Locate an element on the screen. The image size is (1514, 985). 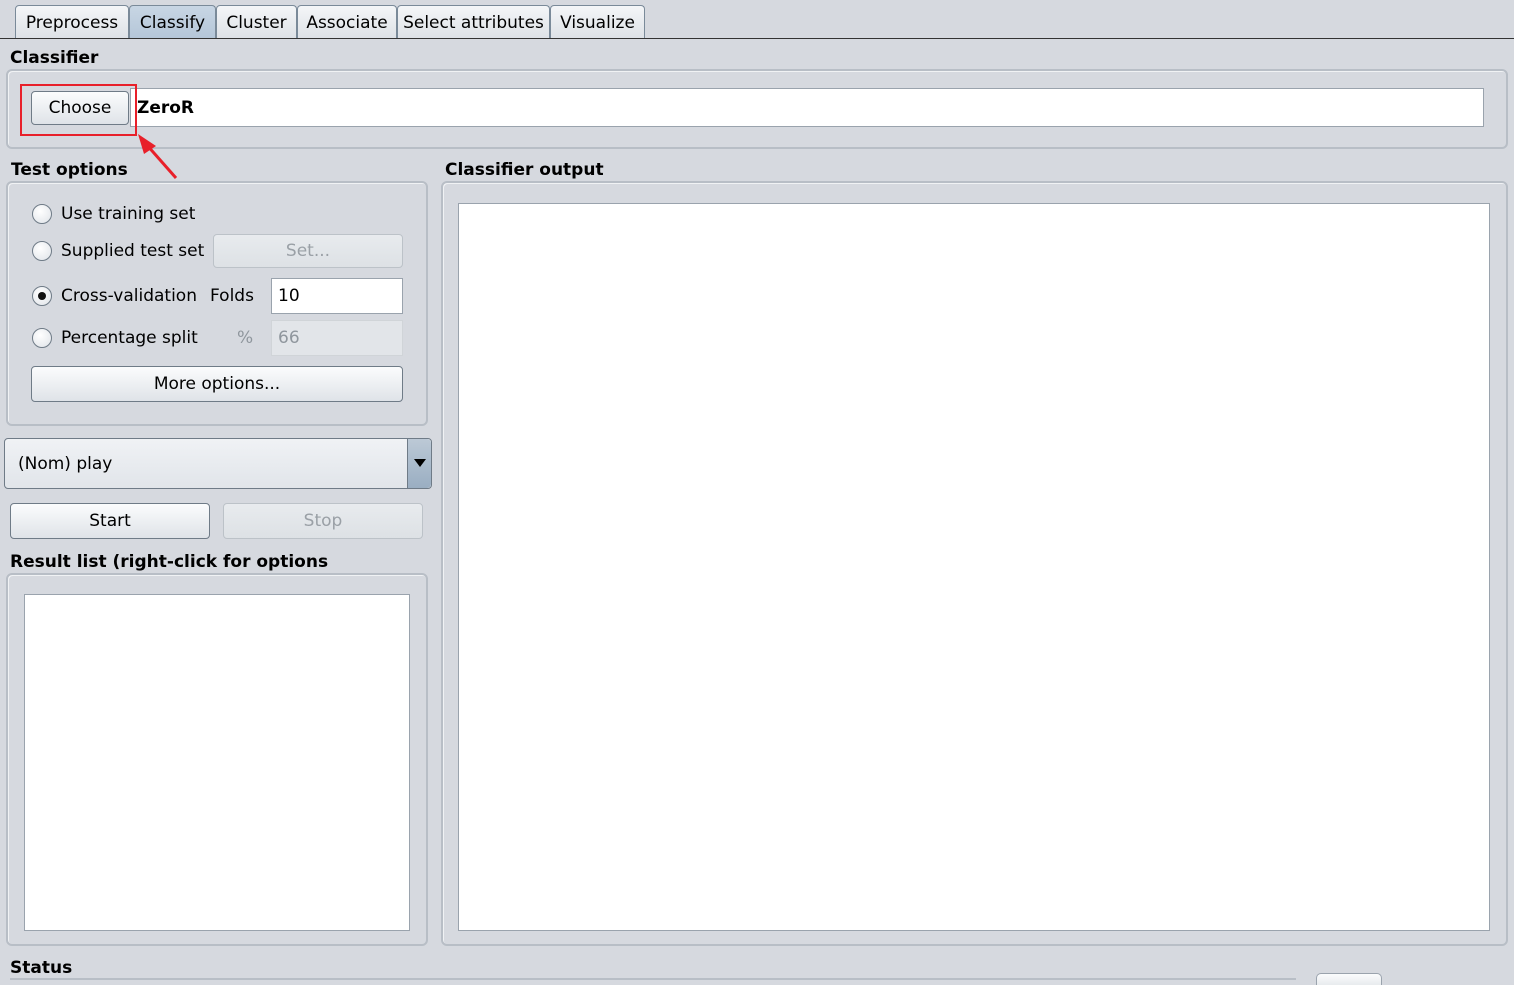
stop-button: Stop is located at coordinates (323, 521).